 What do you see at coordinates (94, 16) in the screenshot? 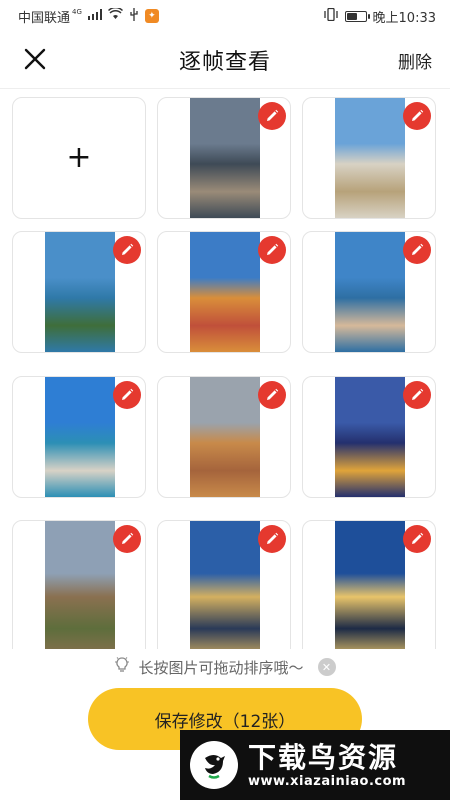
I see `signal-icon` at bounding box center [94, 16].